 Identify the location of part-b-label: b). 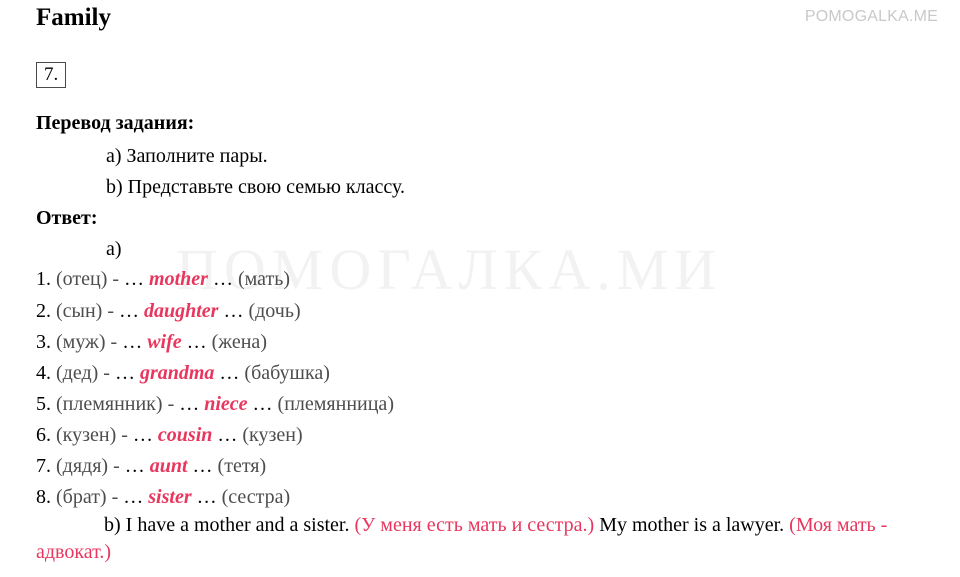
(112, 525).